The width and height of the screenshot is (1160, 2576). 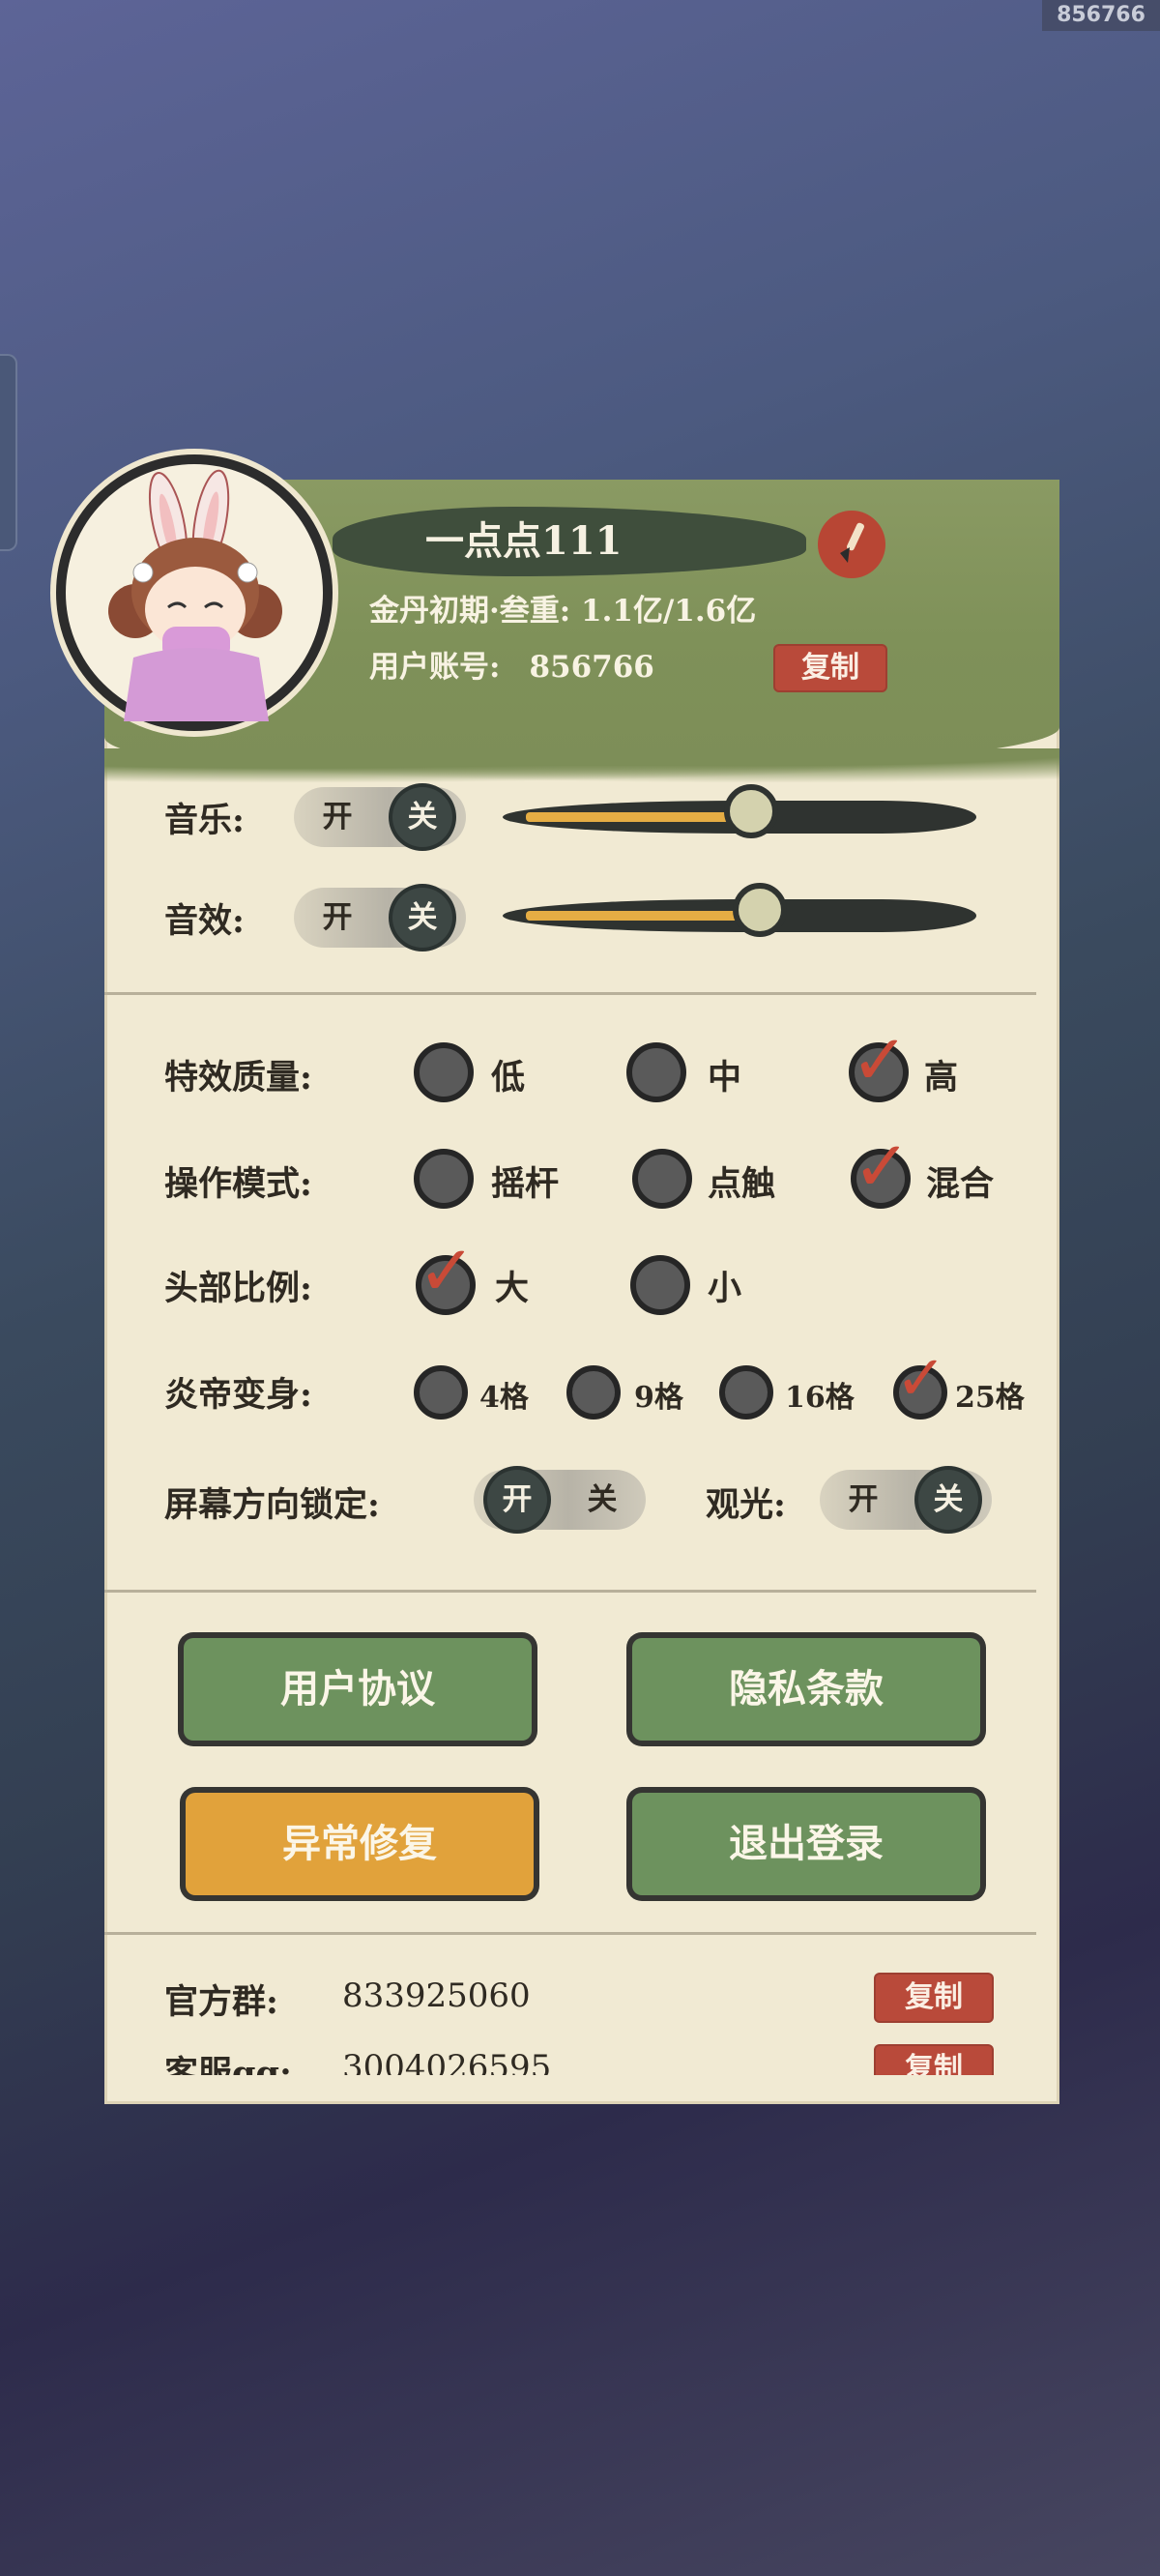 What do you see at coordinates (272, 1505) in the screenshot?
I see `screen-lock-label: 屏幕方向锁定:` at bounding box center [272, 1505].